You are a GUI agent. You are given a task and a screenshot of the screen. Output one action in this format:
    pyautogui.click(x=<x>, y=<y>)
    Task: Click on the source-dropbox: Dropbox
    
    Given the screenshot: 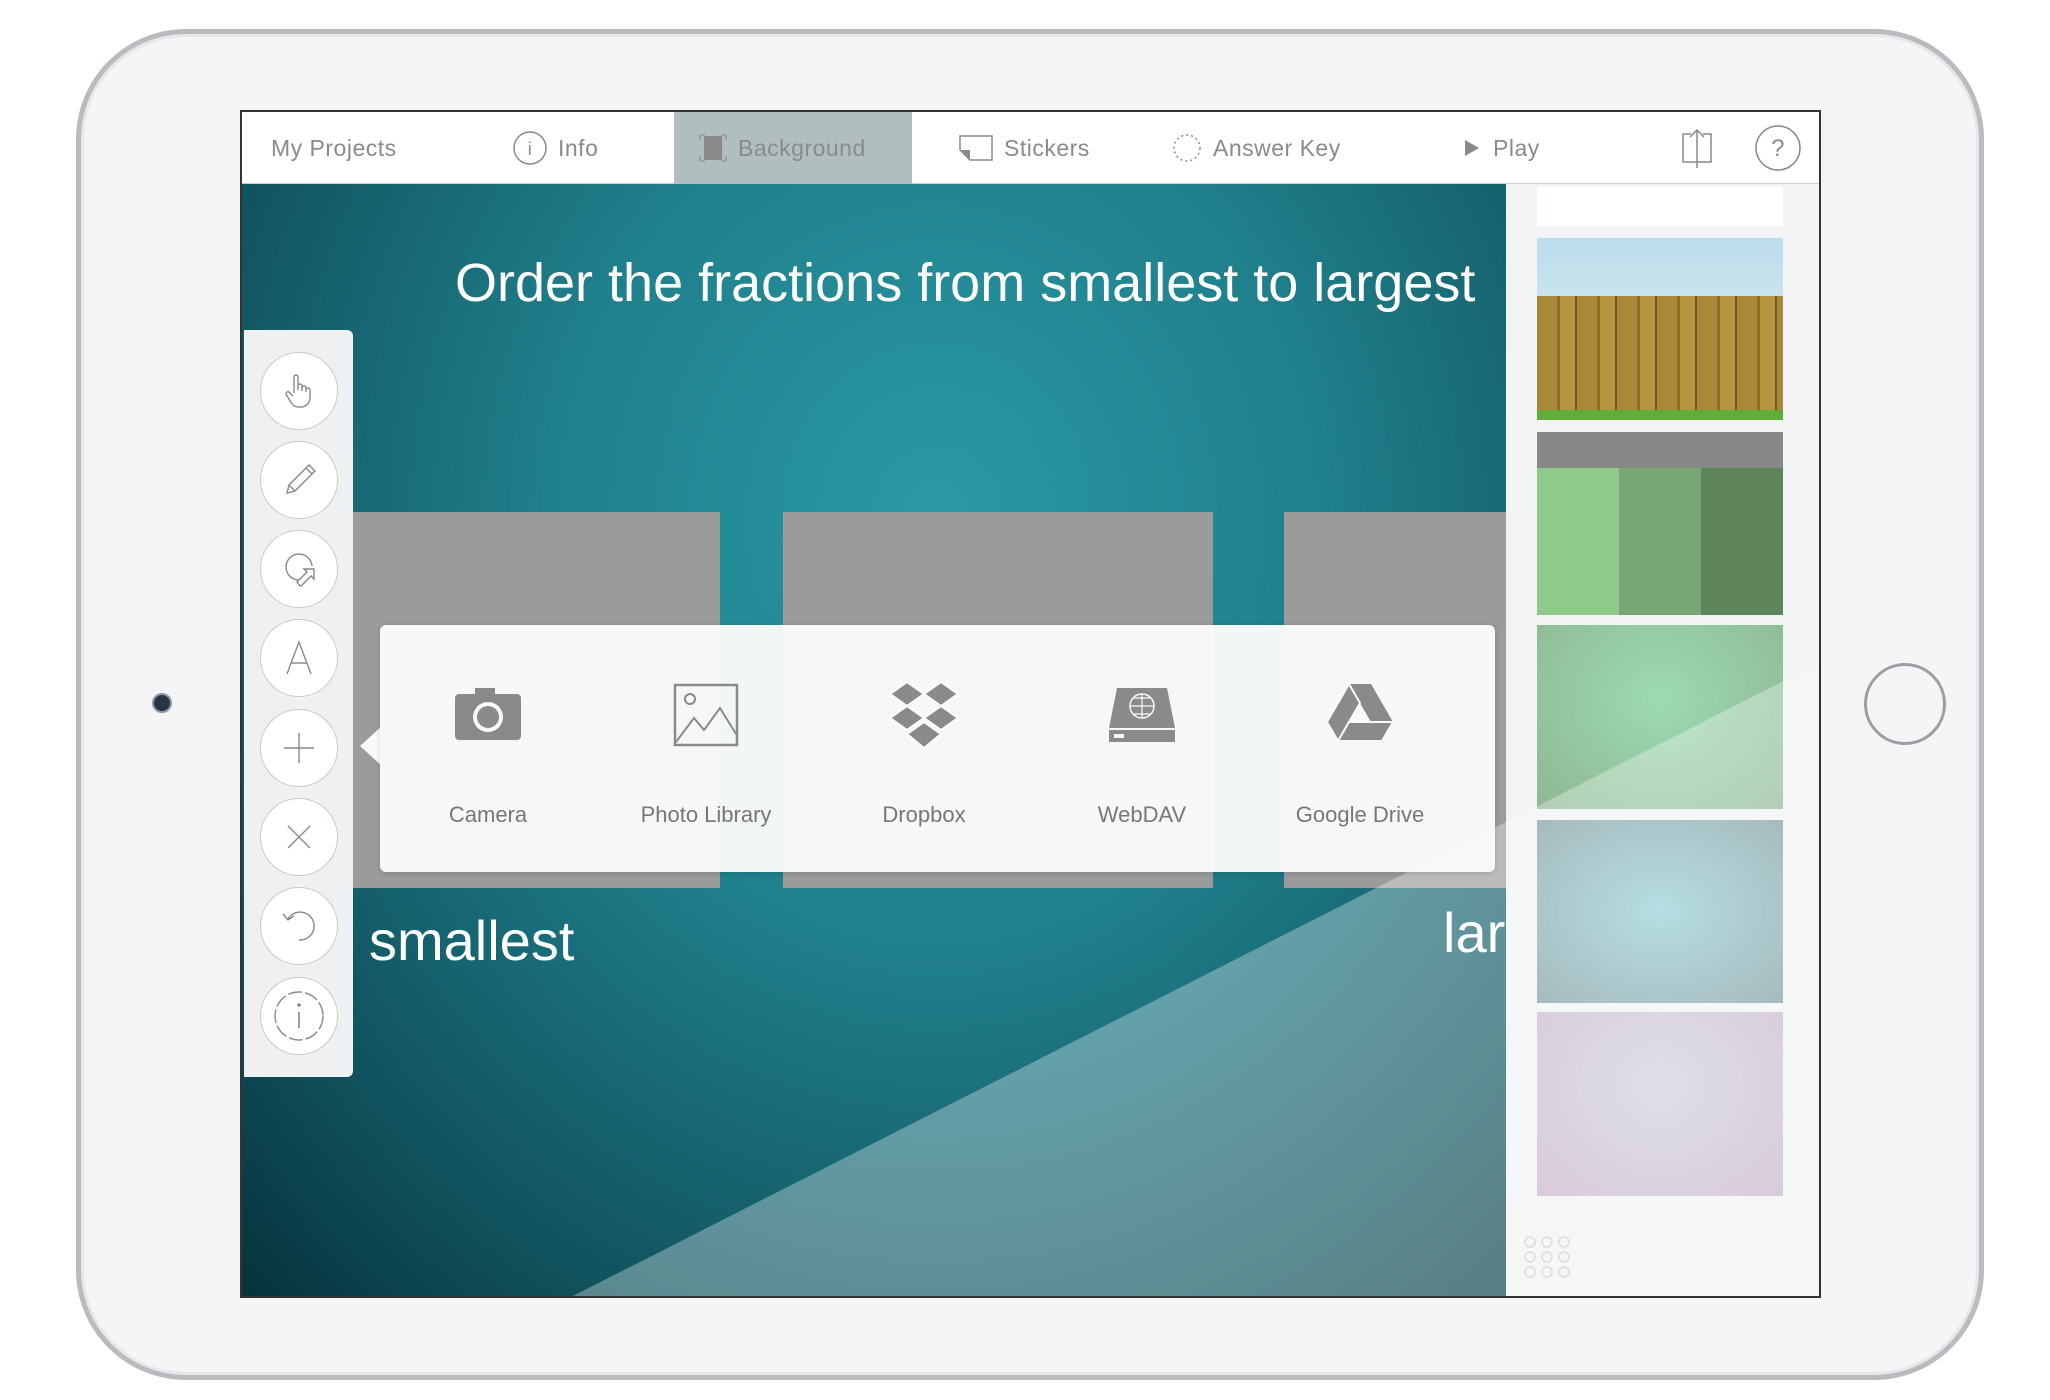 What is the action you would take?
    pyautogui.click(x=924, y=748)
    